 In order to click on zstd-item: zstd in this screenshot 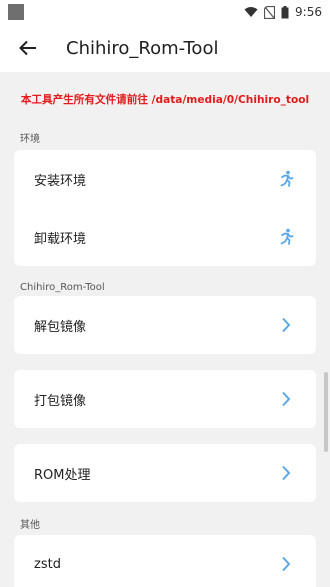, I will do `click(165, 561)`.